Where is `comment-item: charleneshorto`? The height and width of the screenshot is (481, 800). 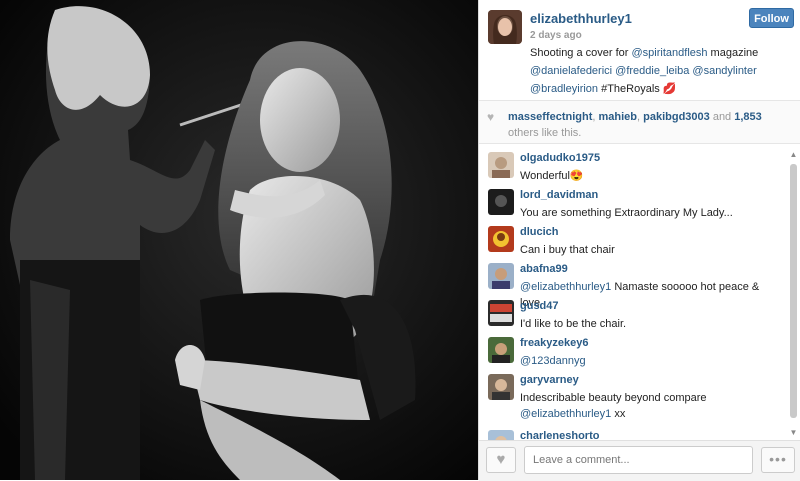 comment-item: charleneshorto is located at coordinates (634, 431).